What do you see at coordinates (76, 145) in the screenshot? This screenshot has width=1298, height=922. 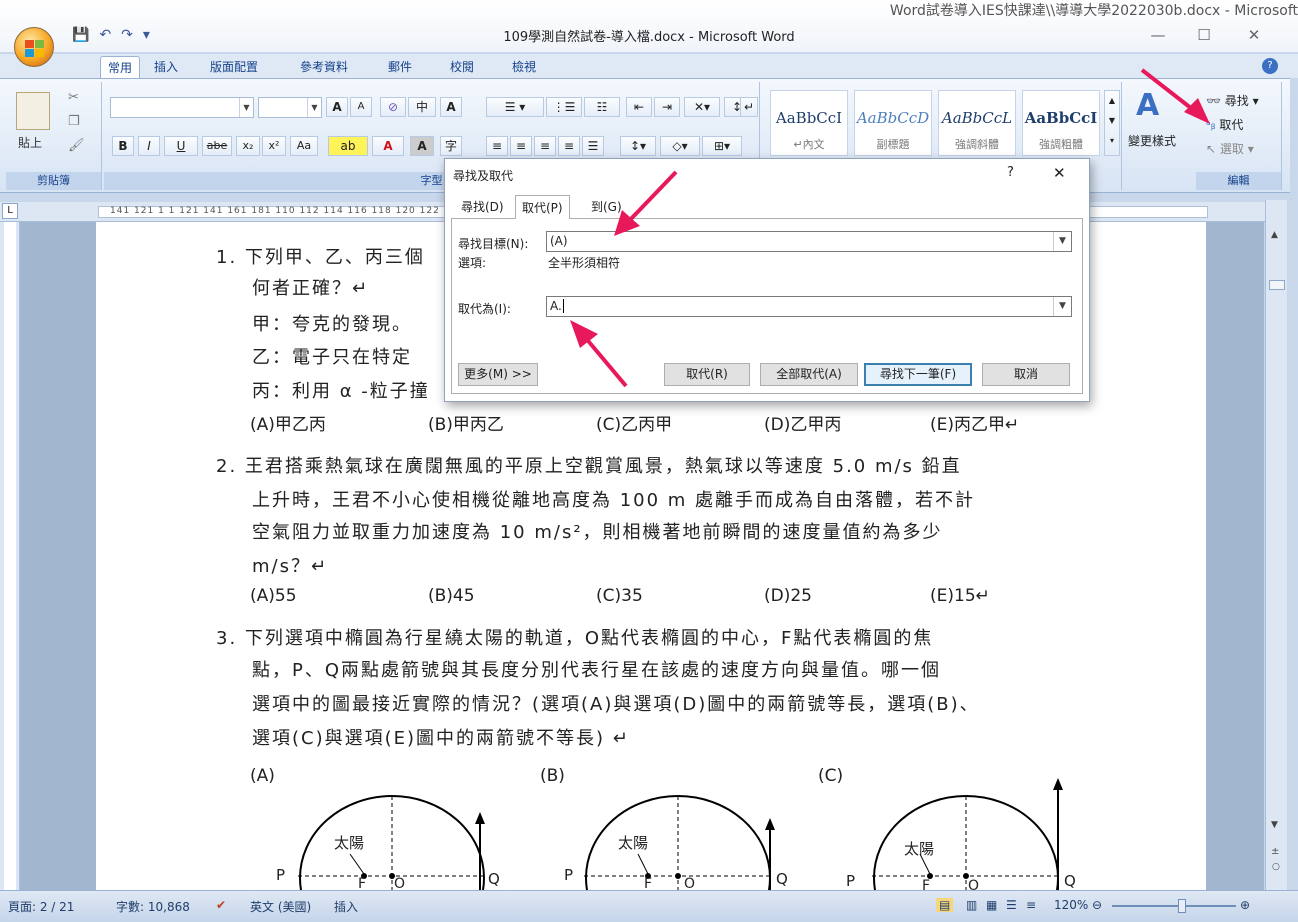 I see `format-painter-icon: 🖌` at bounding box center [76, 145].